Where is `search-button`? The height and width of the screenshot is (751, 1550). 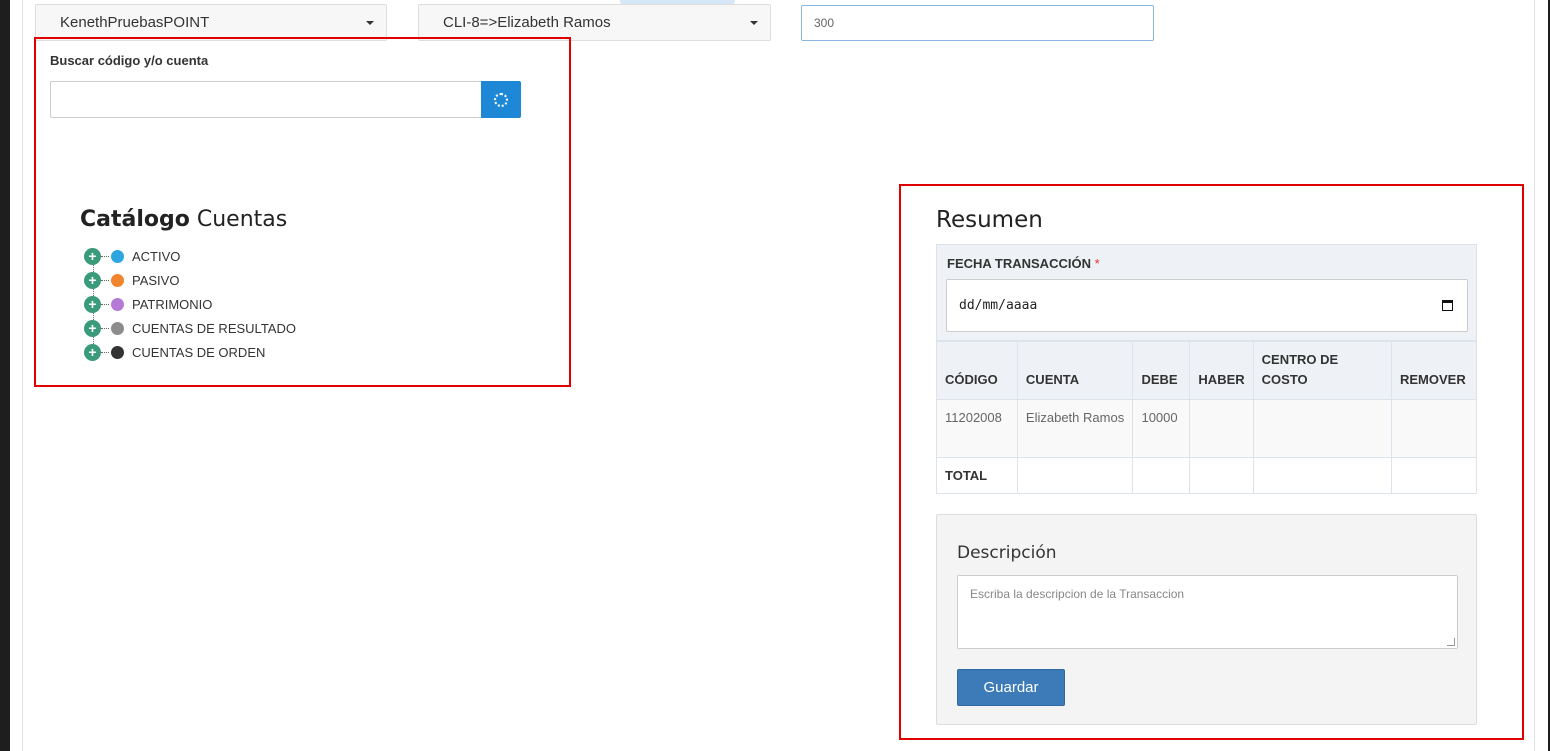
search-button is located at coordinates (501, 99).